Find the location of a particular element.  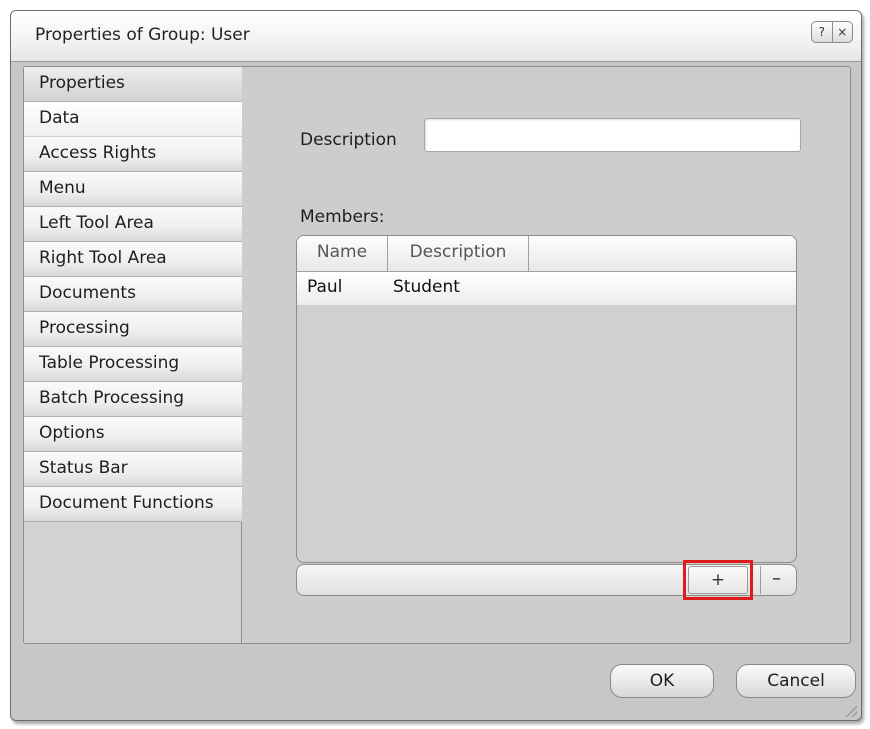

close-button: × is located at coordinates (842, 32).